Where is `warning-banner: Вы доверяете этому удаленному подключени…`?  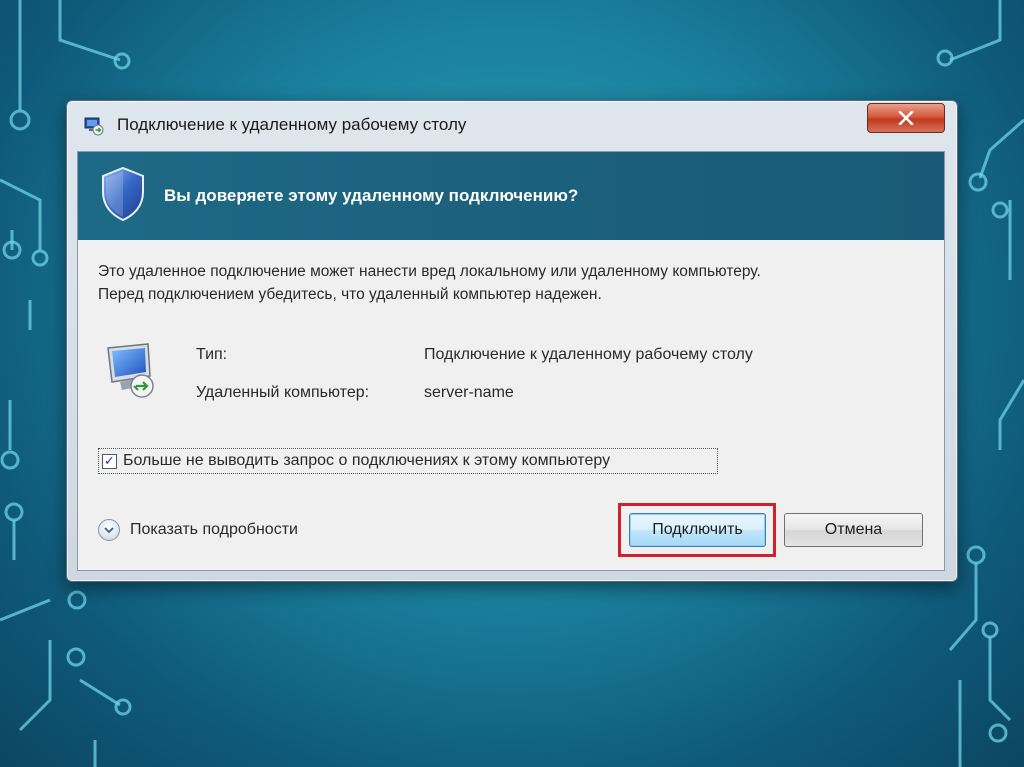
warning-banner: Вы доверяете этому удаленному подключени… is located at coordinates (511, 196).